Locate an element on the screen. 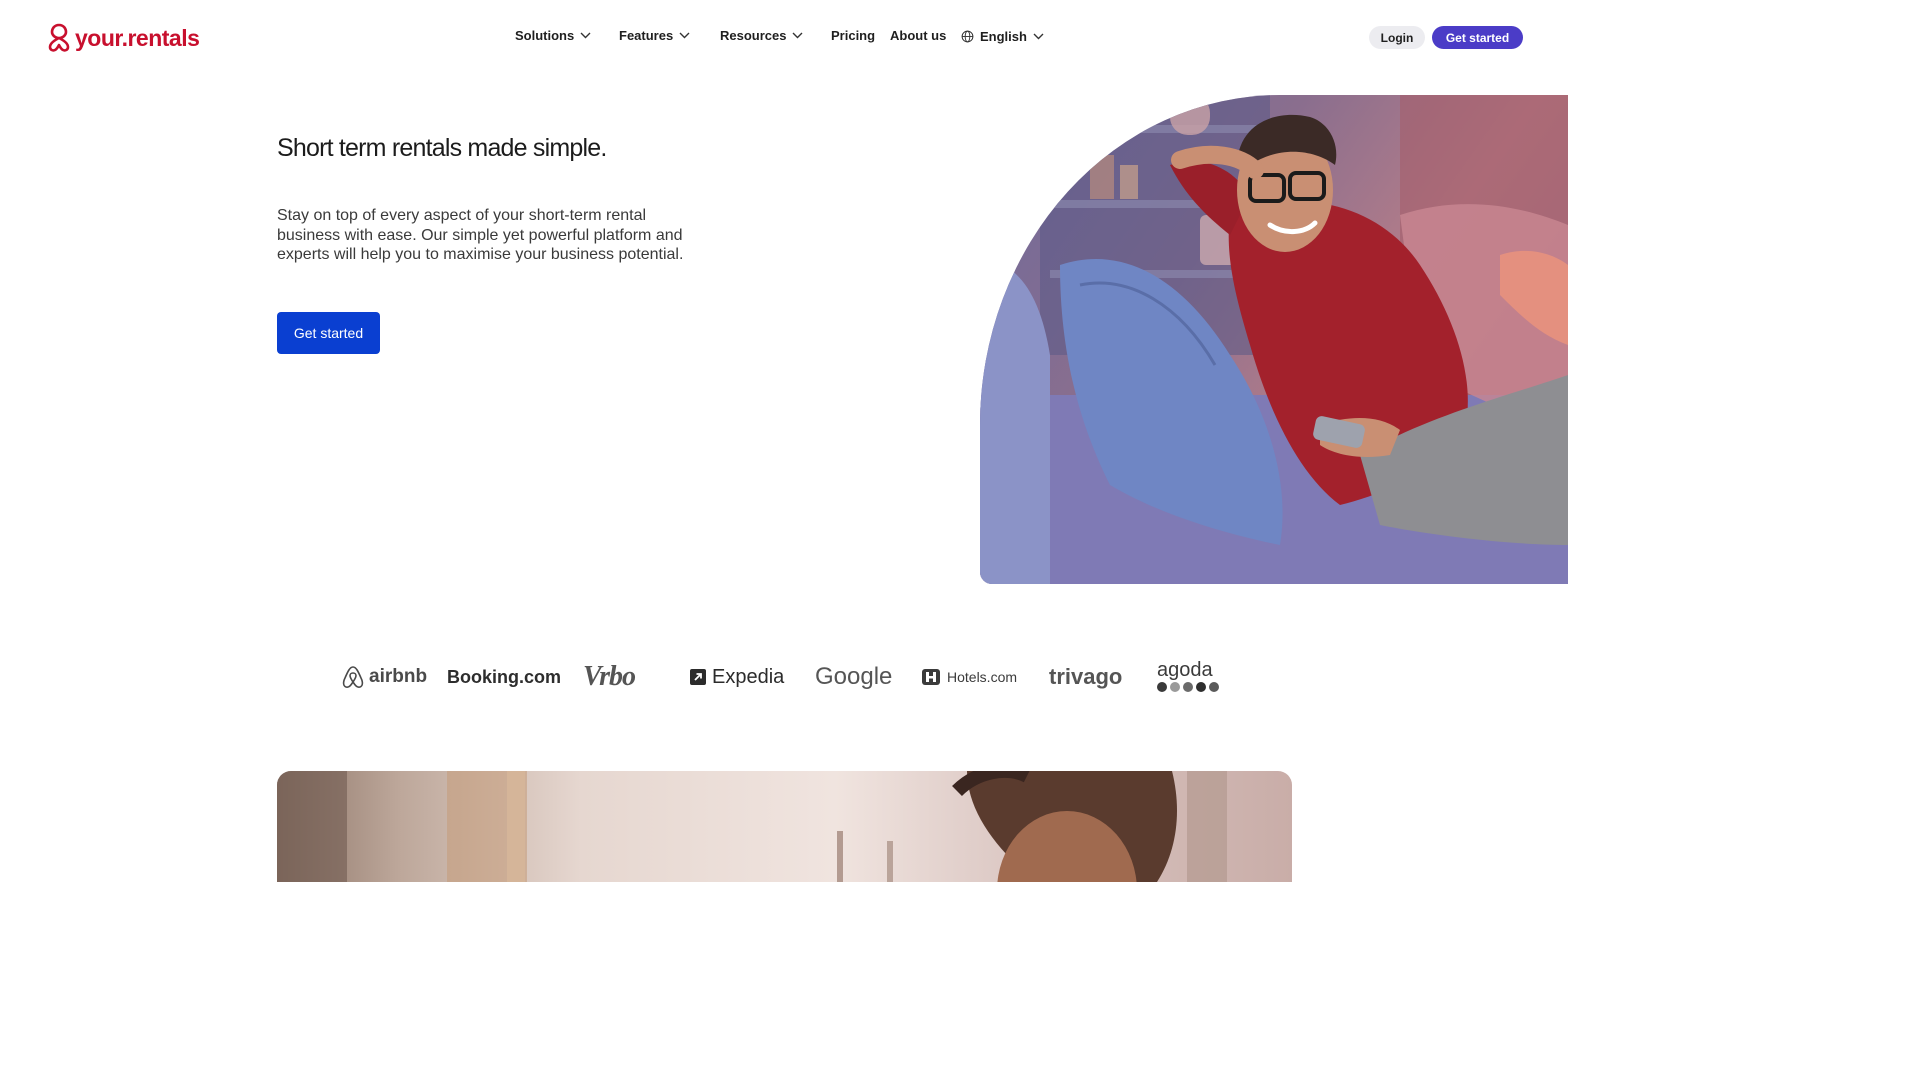 The image size is (1920, 1080). hotels-icon is located at coordinates (931, 677).